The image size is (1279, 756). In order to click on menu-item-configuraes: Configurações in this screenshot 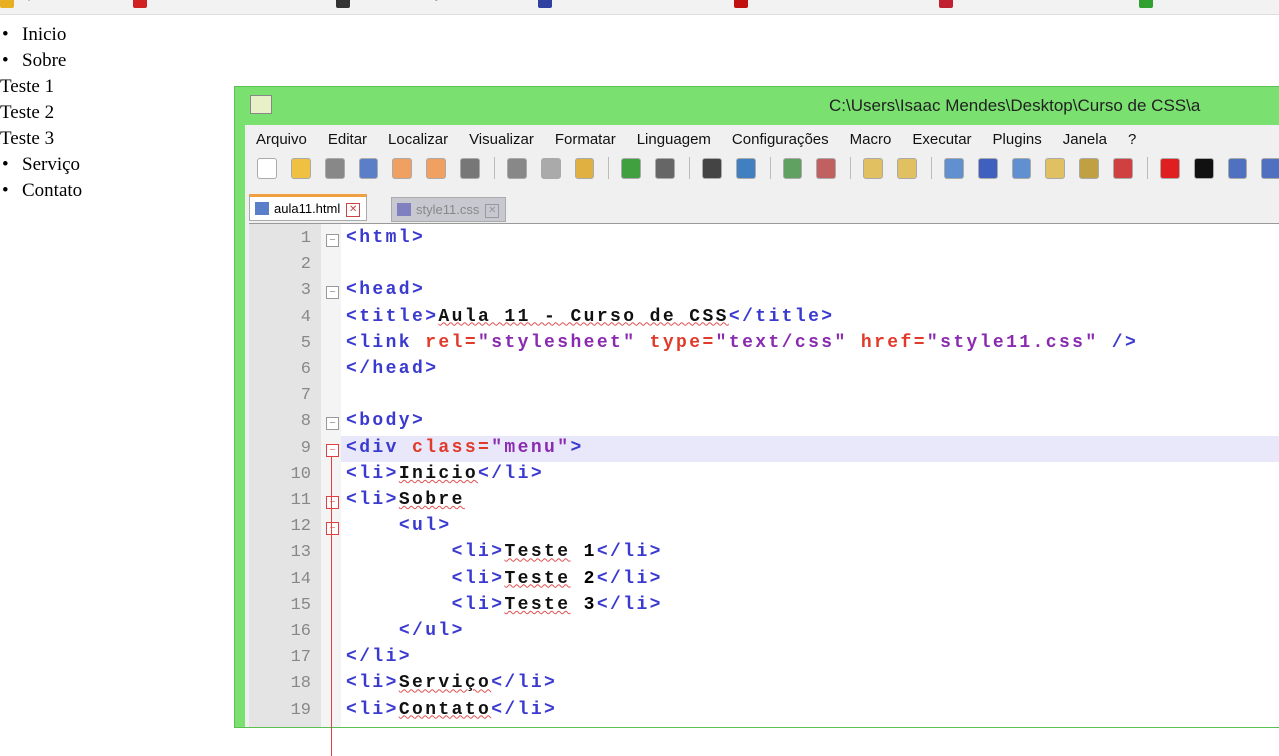, I will do `click(780, 139)`.